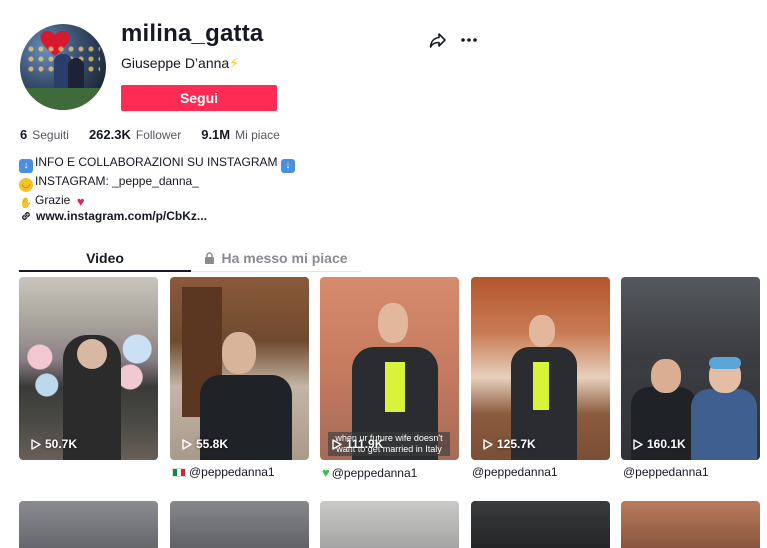  What do you see at coordinates (326, 472) in the screenshot?
I see `green-heart-emoji: ♥` at bounding box center [326, 472].